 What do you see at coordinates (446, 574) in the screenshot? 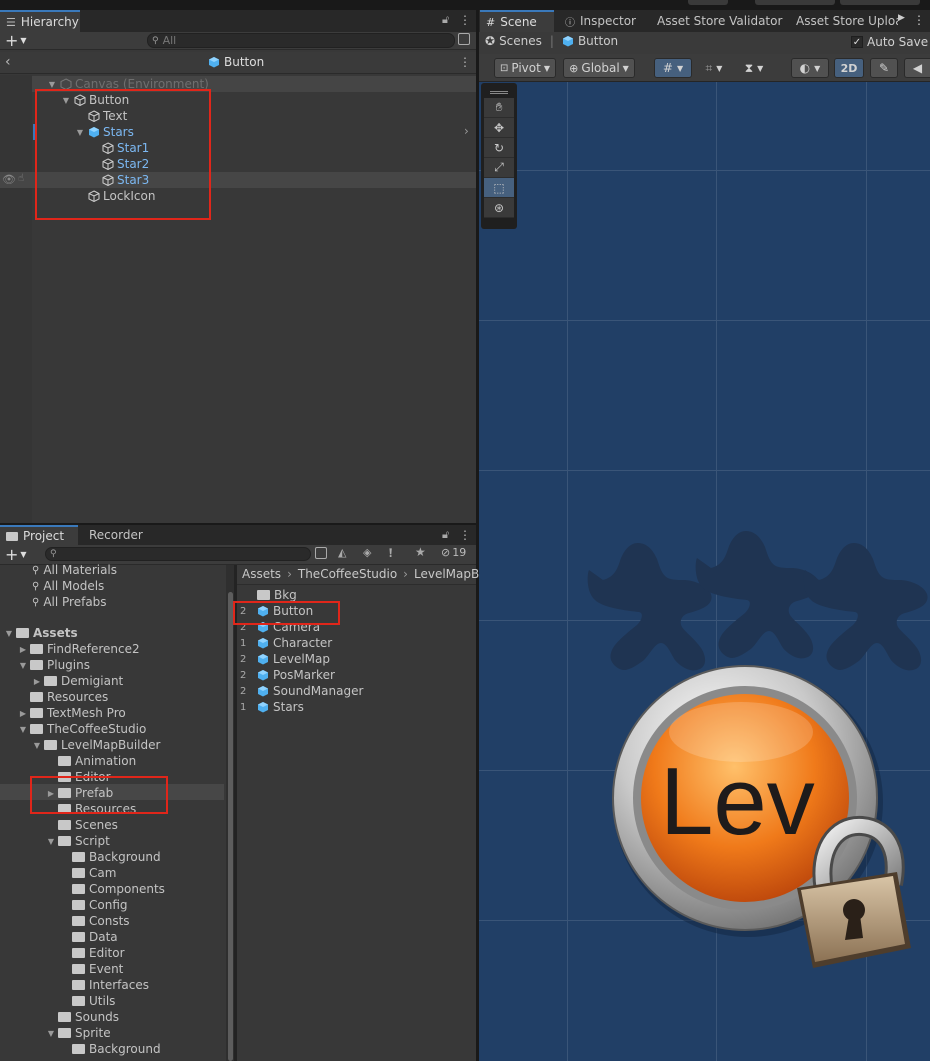
I see `breadcrumb-item: LevelMapB` at bounding box center [446, 574].